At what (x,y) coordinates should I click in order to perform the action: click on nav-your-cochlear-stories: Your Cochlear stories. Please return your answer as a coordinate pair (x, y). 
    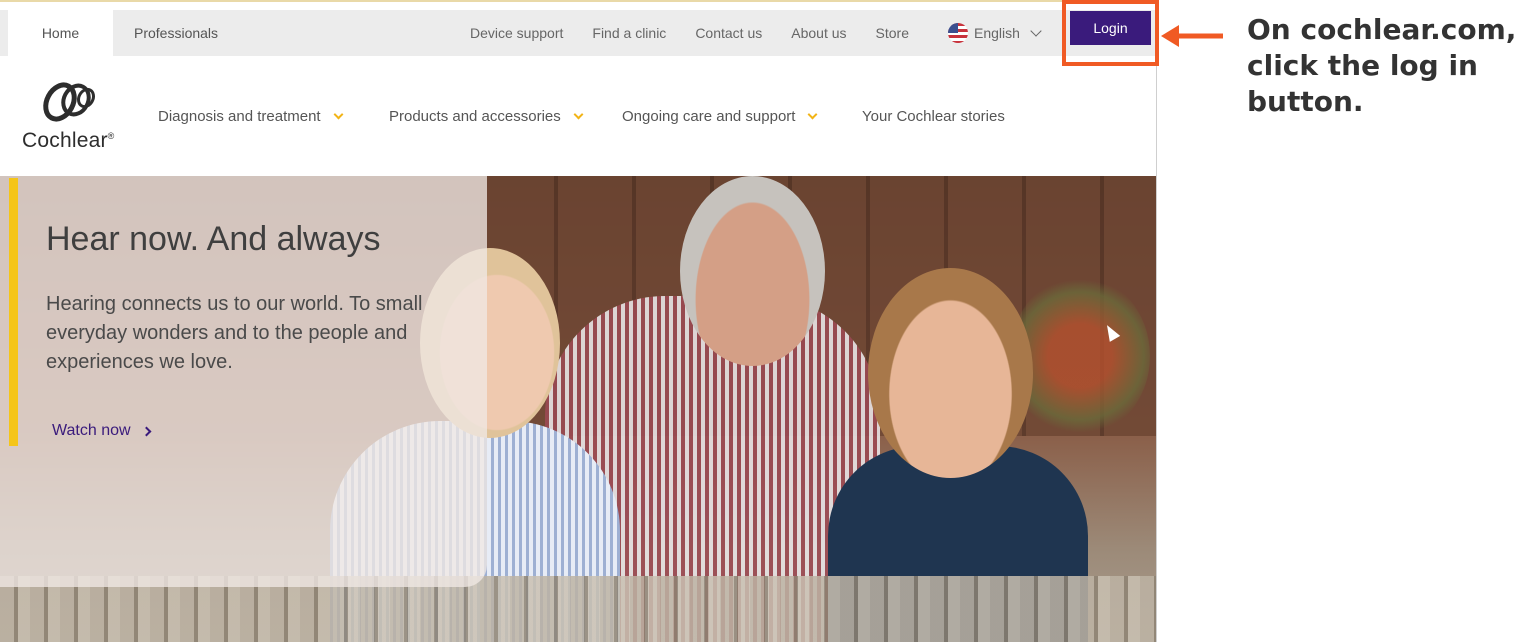
    Looking at the image, I should click on (933, 116).